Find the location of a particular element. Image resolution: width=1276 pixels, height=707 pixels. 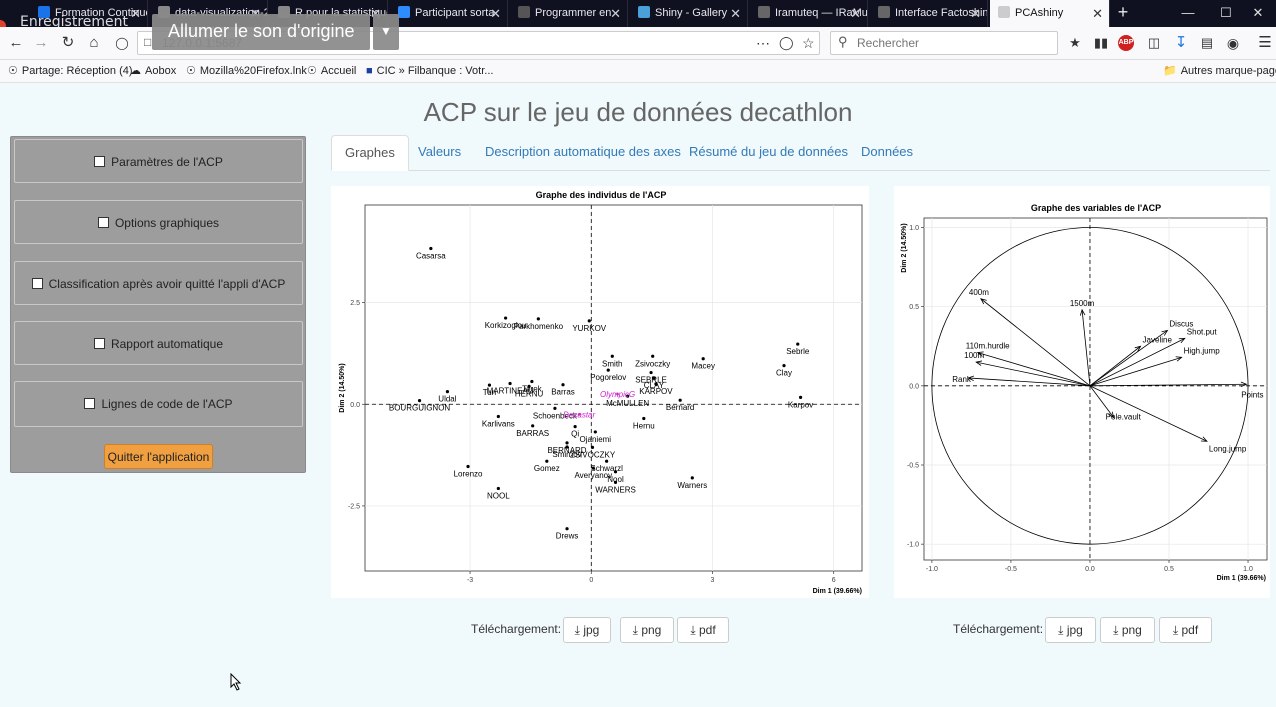

download-row-individuals: Téléchargement: ⤓ jpg ⤓ png ⤓ pdf is located at coordinates (601, 630).